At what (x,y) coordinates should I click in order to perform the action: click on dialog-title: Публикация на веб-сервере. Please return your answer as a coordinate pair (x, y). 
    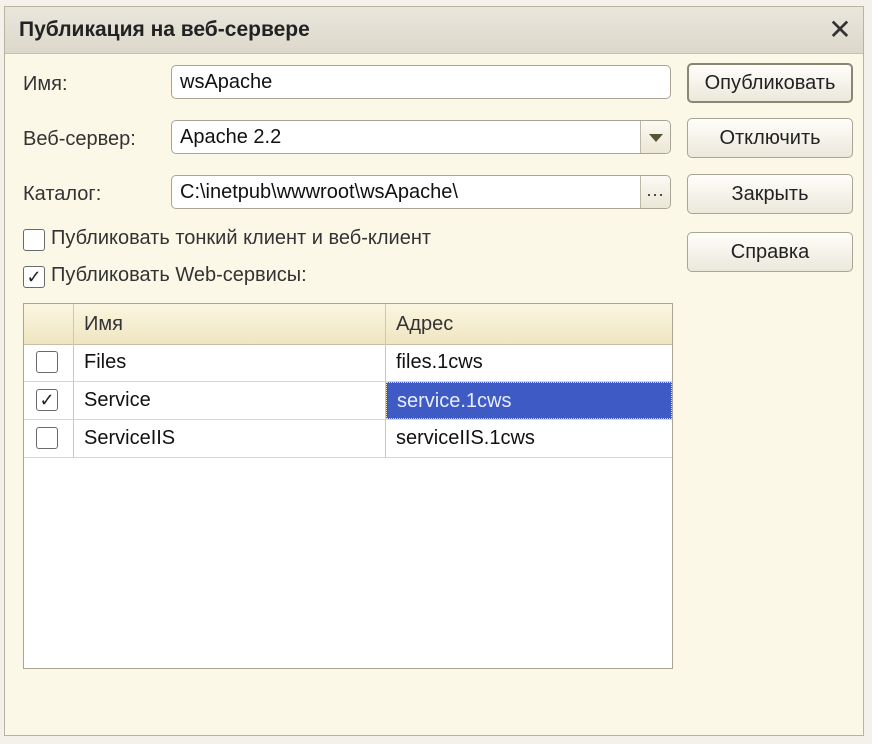
    Looking at the image, I should click on (164, 29).